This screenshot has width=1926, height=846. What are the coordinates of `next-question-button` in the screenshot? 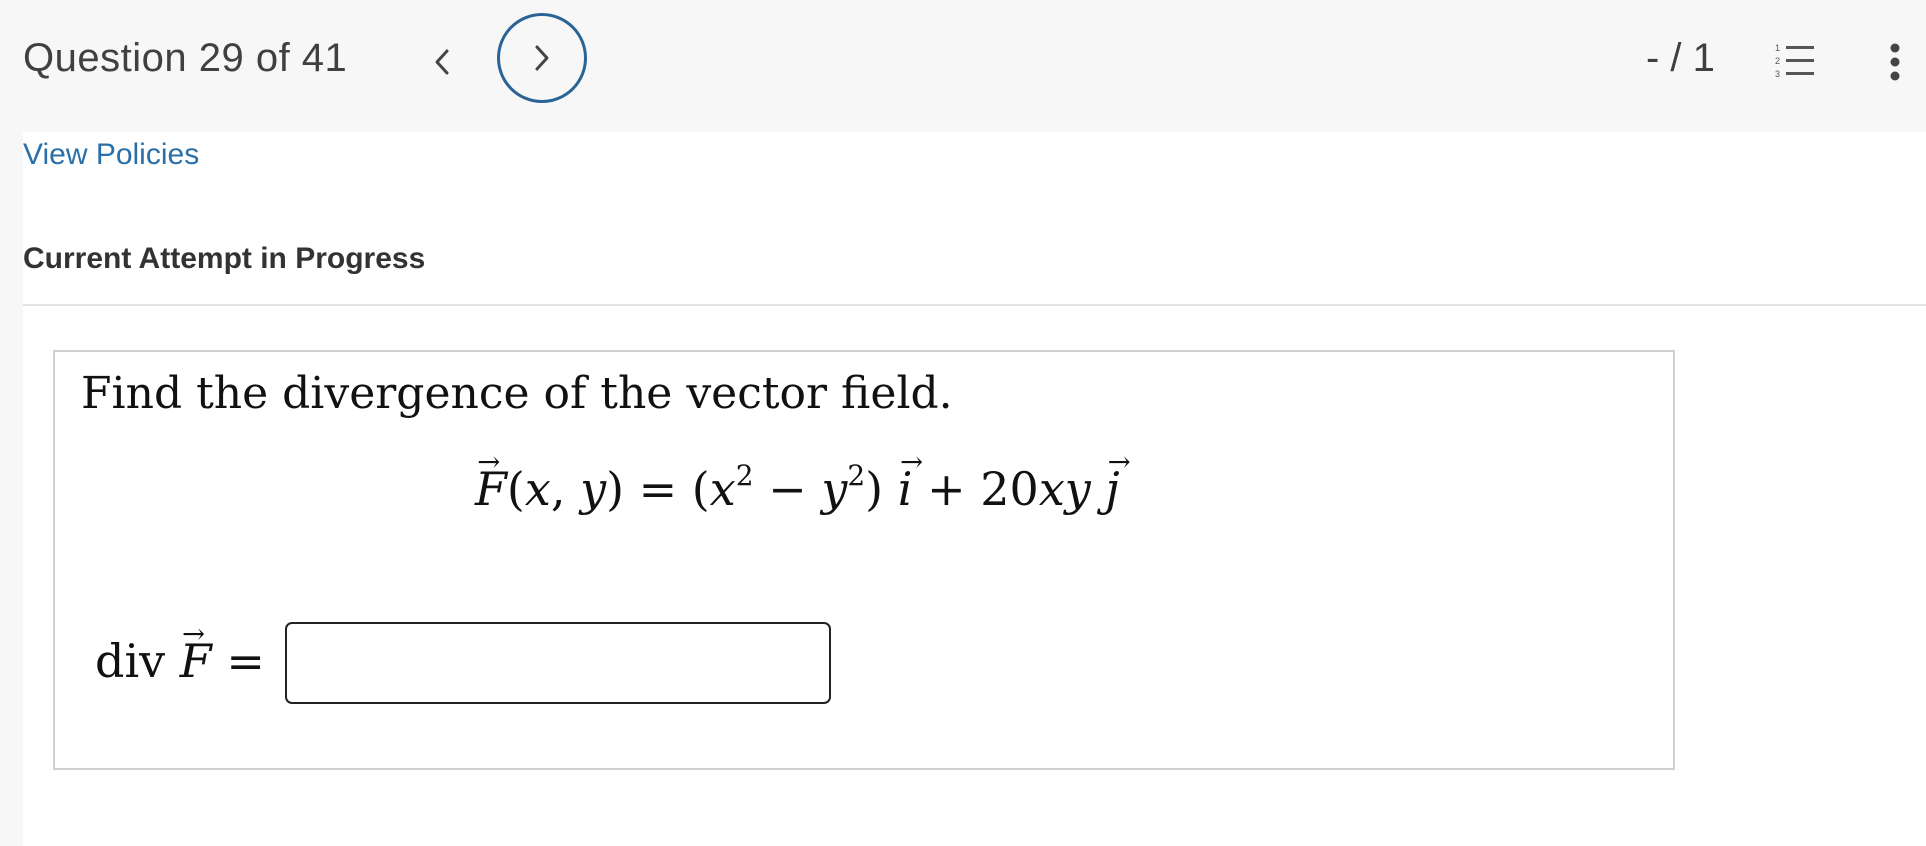 It's located at (542, 58).